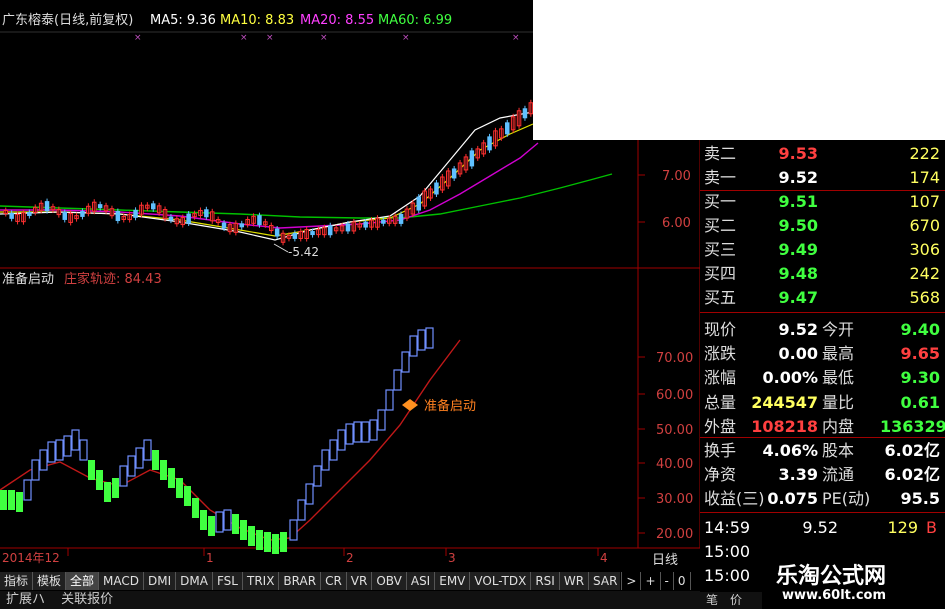  Describe the element at coordinates (798, 177) in the screenshot. I see `order-price: 9.52` at that location.